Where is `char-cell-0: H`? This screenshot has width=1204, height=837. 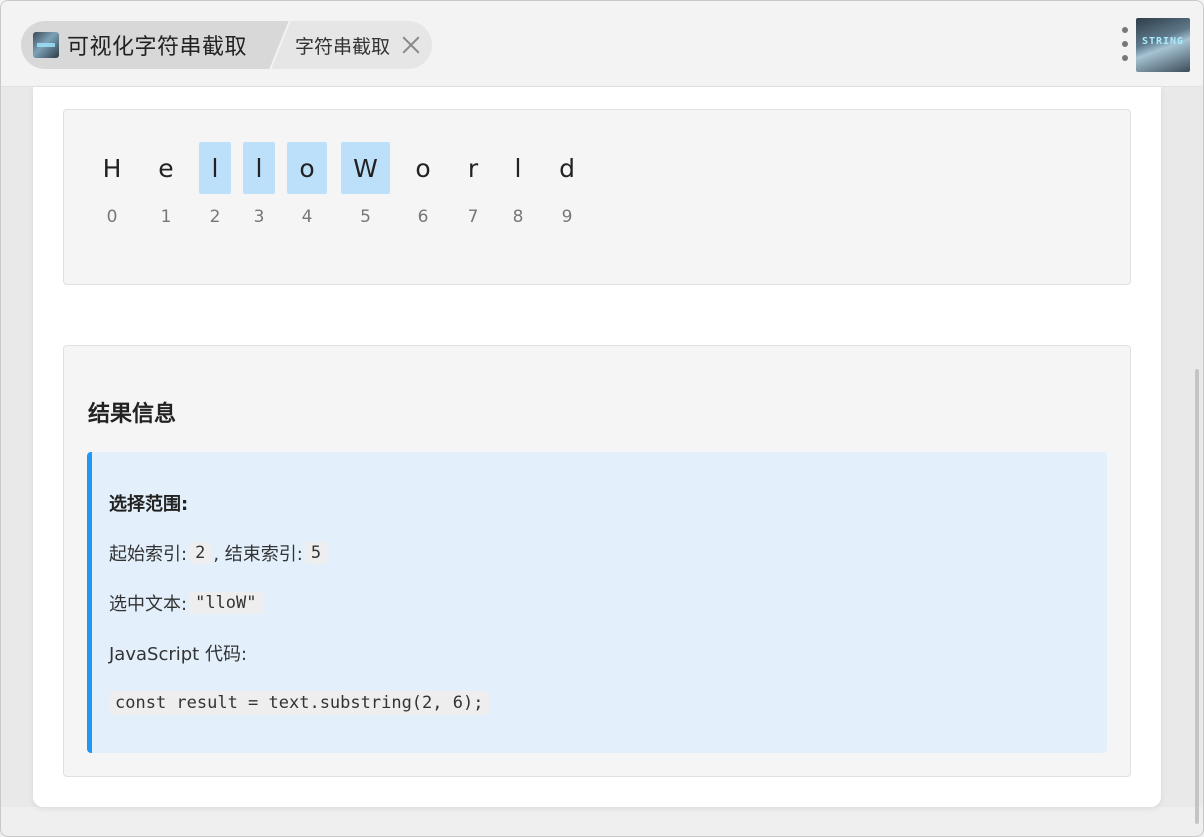
char-cell-0: H is located at coordinates (112, 168).